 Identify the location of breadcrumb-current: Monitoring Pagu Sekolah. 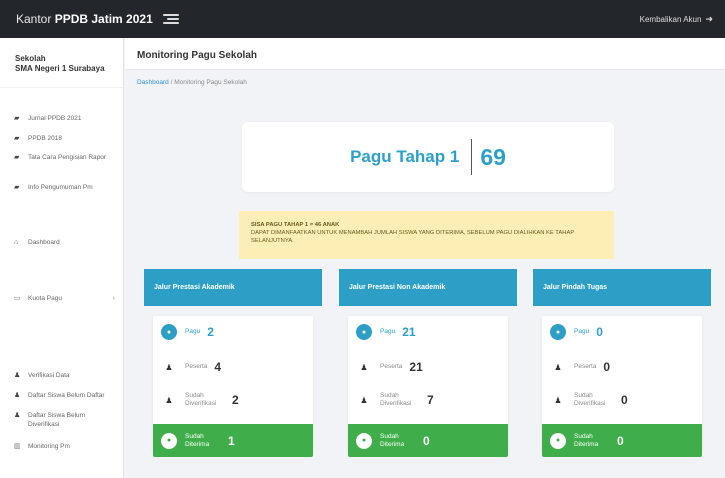
(210, 82).